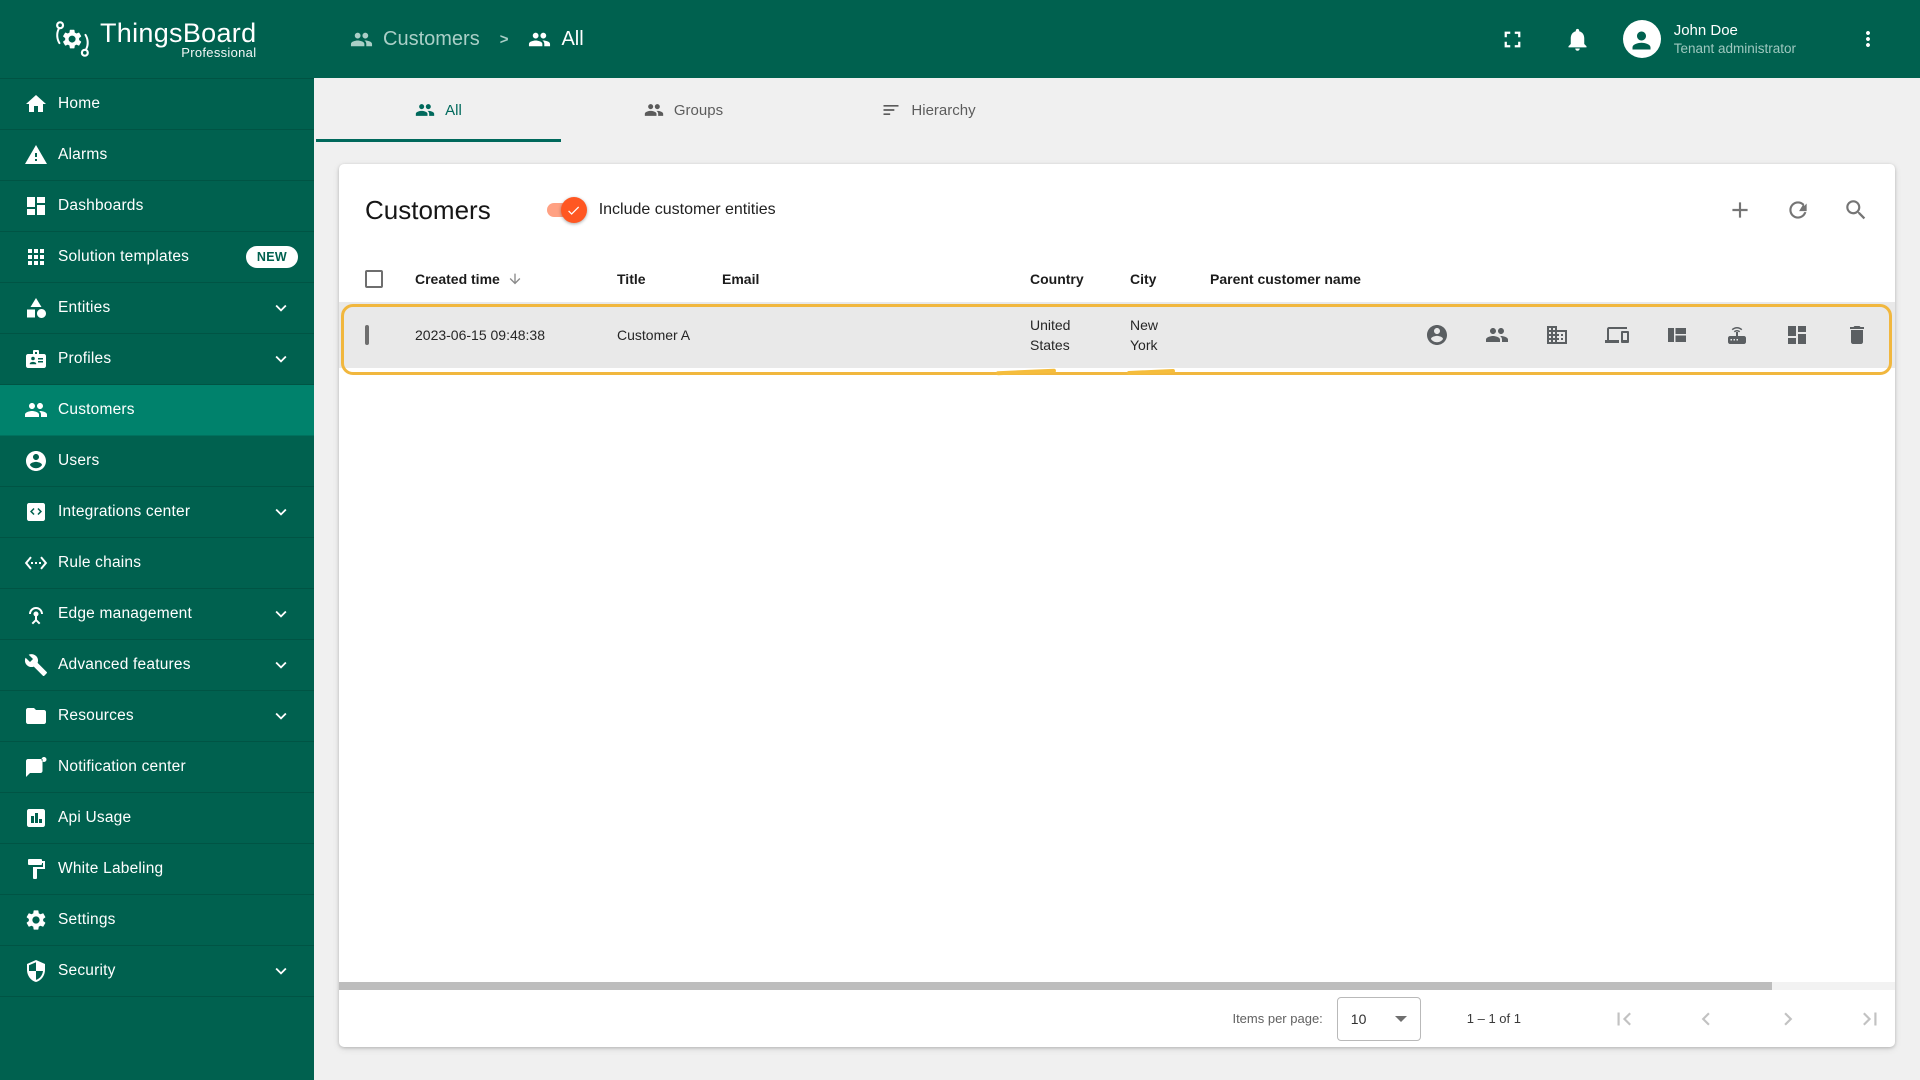 Image resolution: width=1920 pixels, height=1080 pixels. What do you see at coordinates (157, 359) in the screenshot?
I see `sidebar-item-profiles: Profiles` at bounding box center [157, 359].